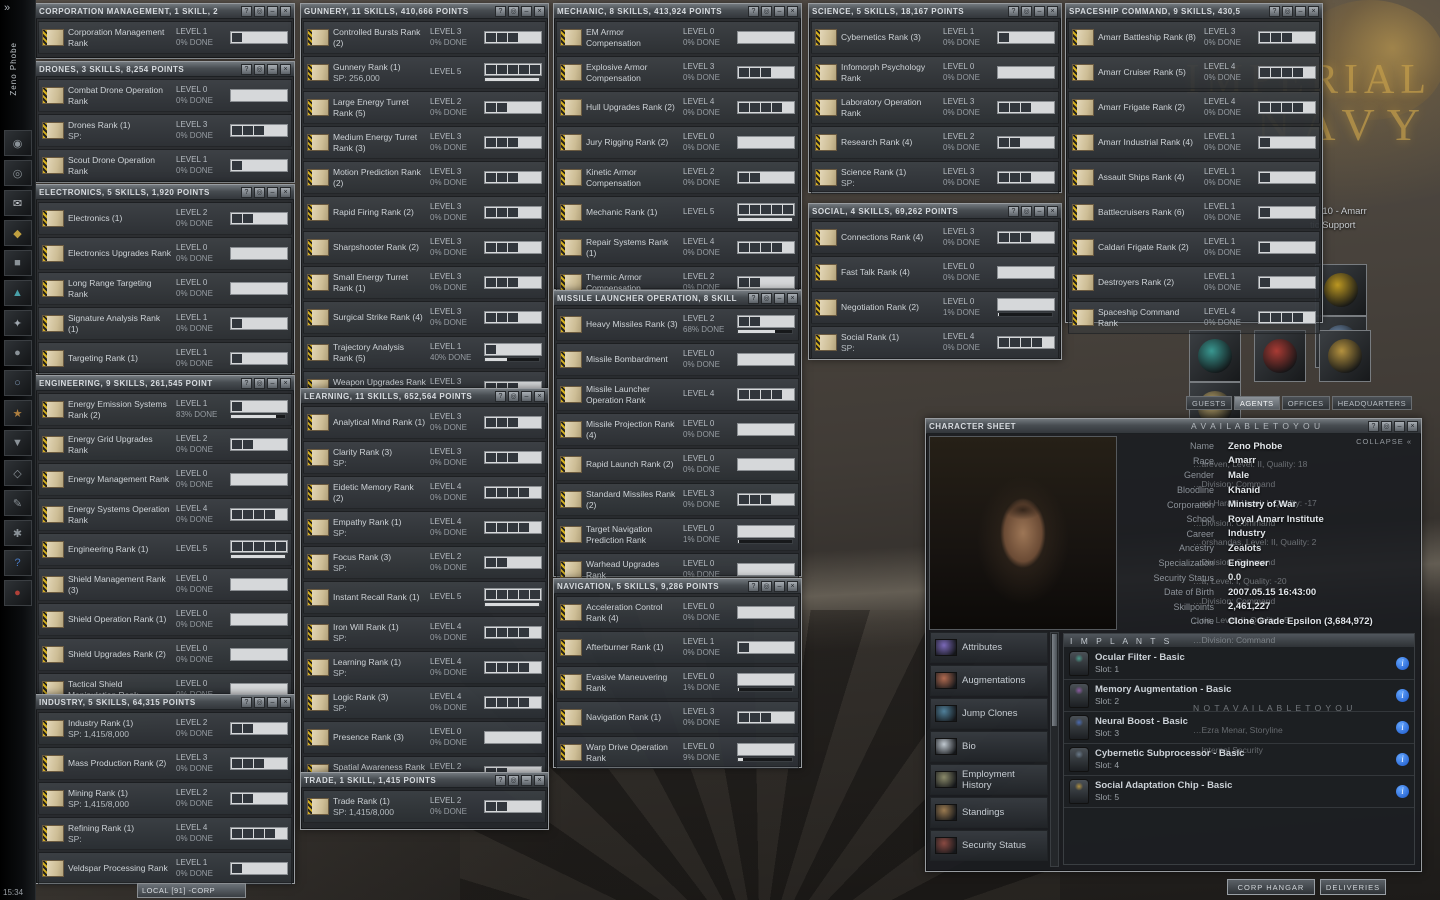 This screenshot has width=1440, height=900. What do you see at coordinates (1194, 107) in the screenshot?
I see `skill-row: Amarr Frigate Rank (2) LEVEL 4 0% DONE` at bounding box center [1194, 107].